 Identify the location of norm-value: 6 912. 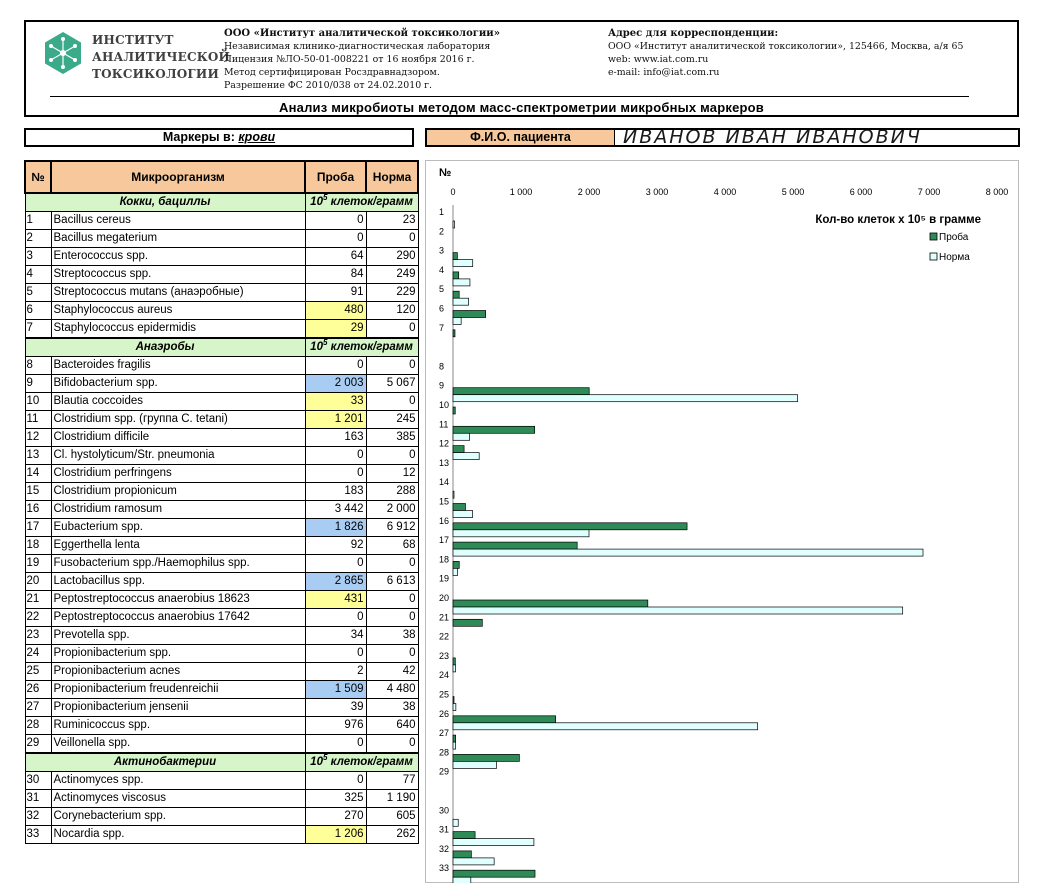
(392, 527).